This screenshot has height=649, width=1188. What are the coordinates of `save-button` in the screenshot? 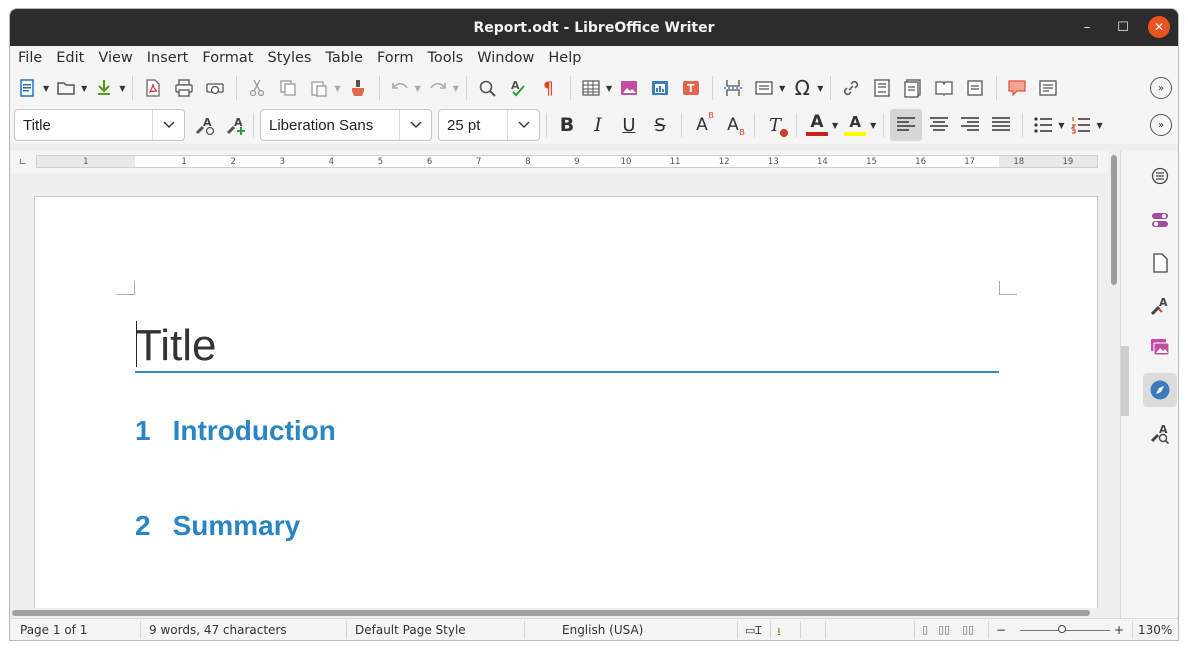 It's located at (104, 88).